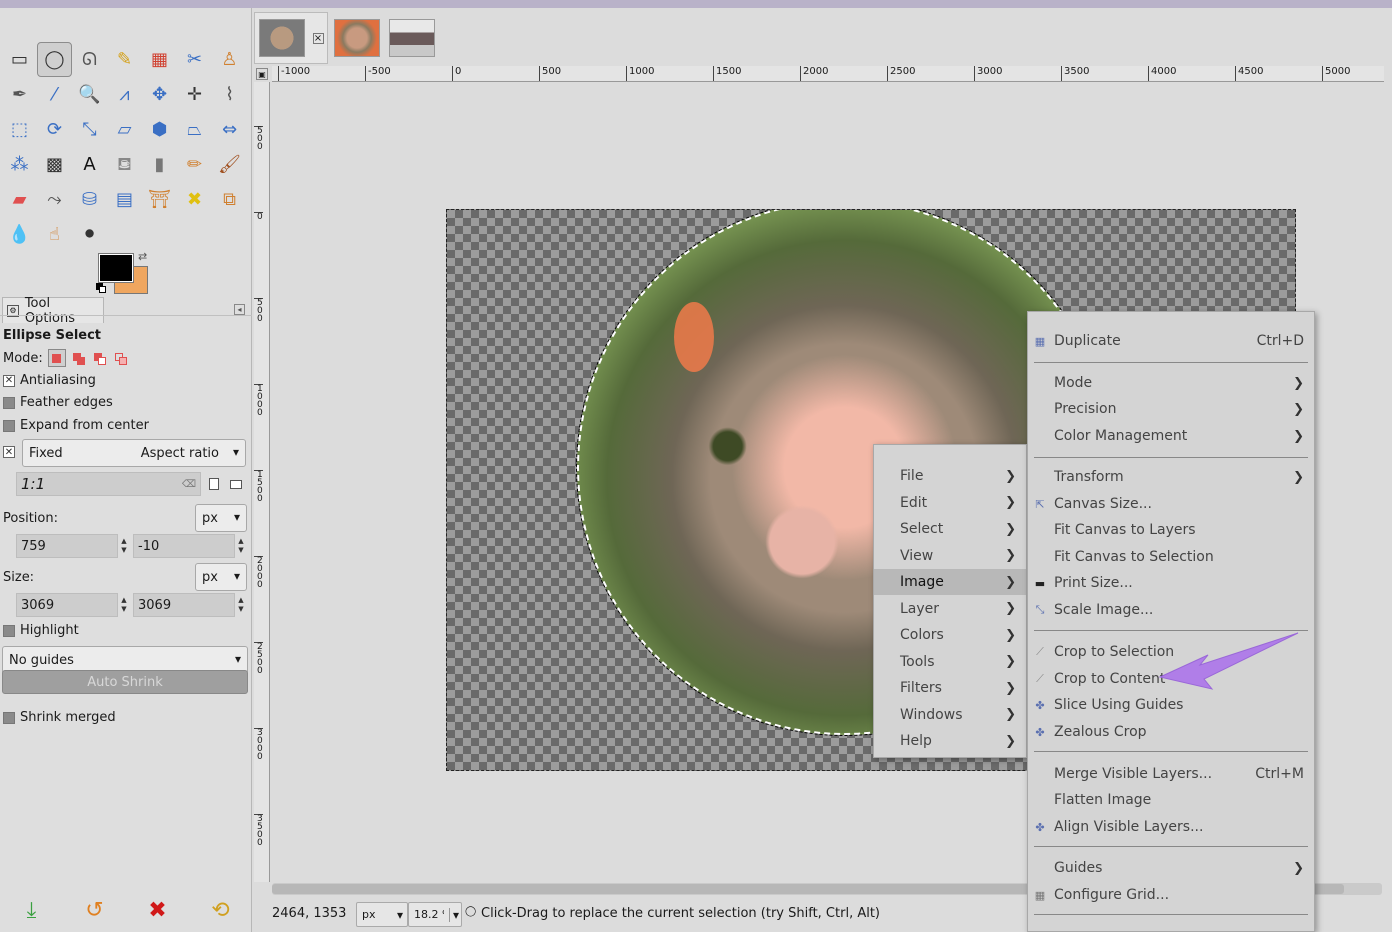 This screenshot has height=932, width=1392. Describe the element at coordinates (1171, 477) in the screenshot. I see `menu-item-transform: Transform ❯` at that location.